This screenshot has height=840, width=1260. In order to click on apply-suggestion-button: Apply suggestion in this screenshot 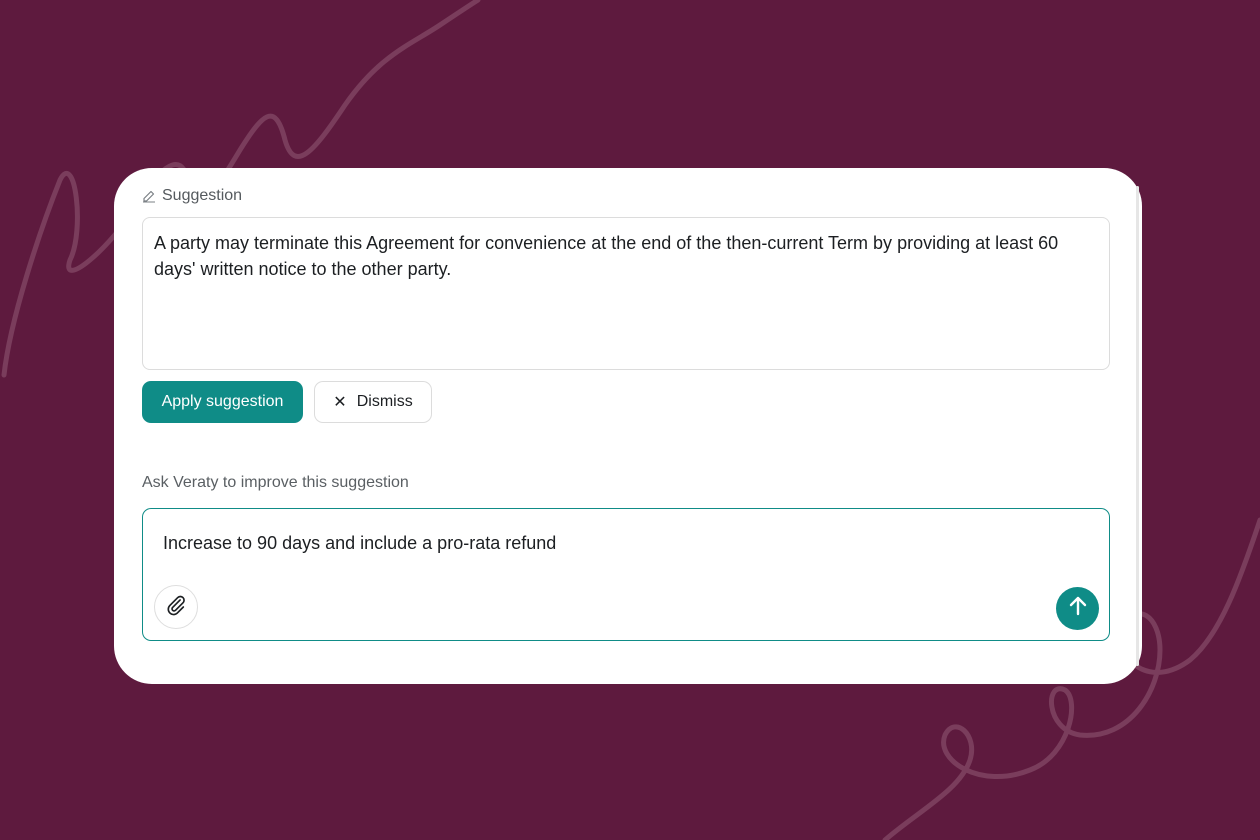, I will do `click(222, 402)`.